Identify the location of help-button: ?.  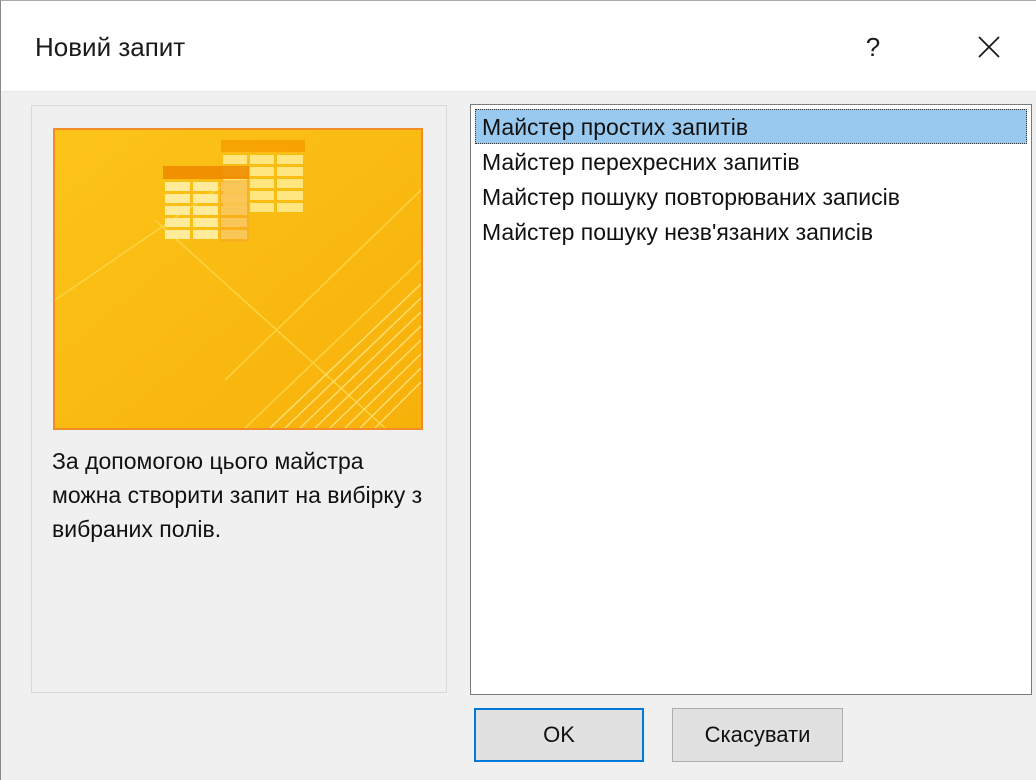
(873, 47).